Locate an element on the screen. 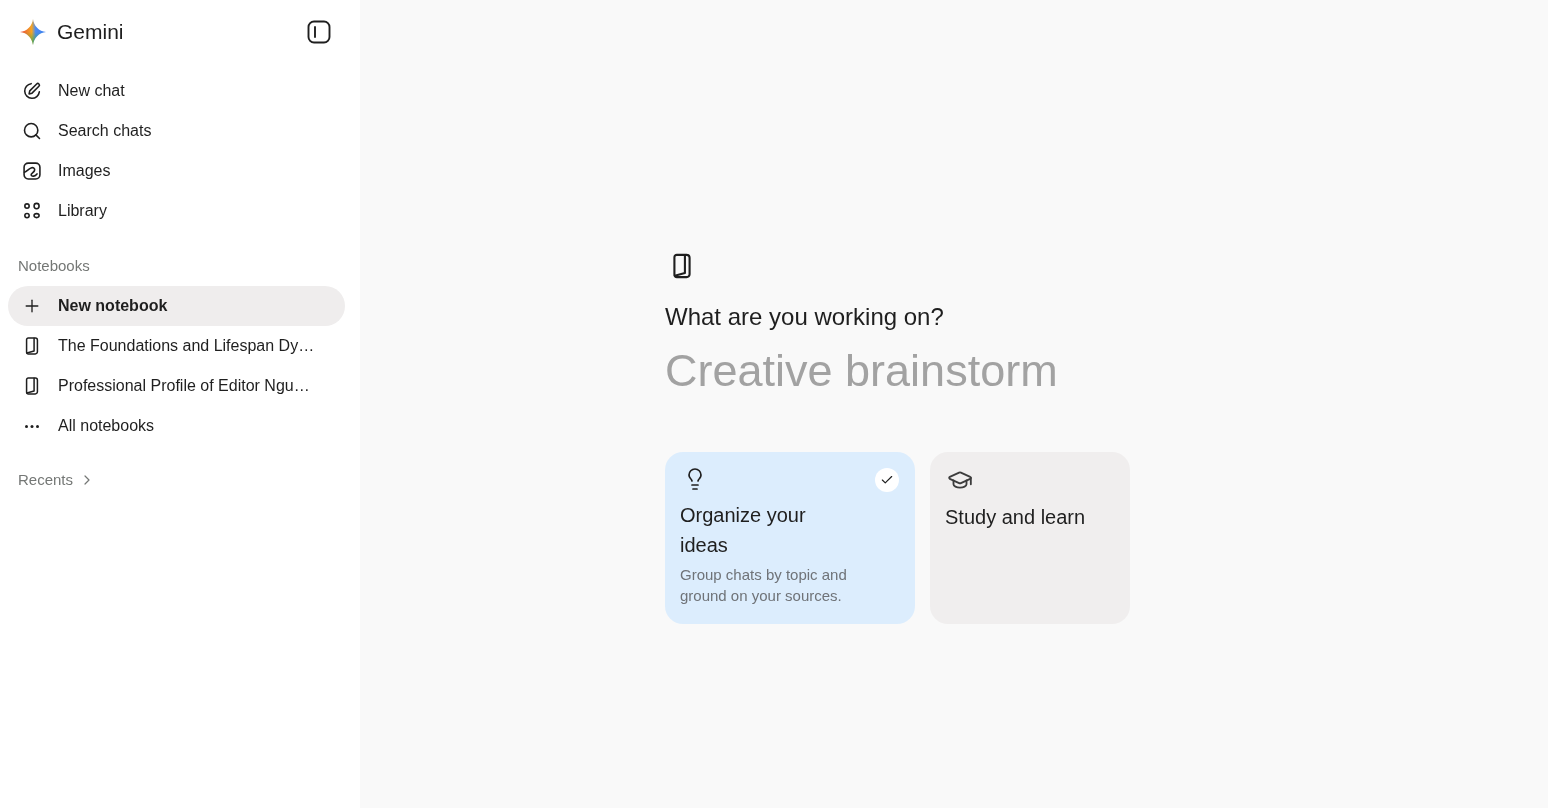 The height and width of the screenshot is (808, 1548). nav-item: New chat is located at coordinates (176, 91).